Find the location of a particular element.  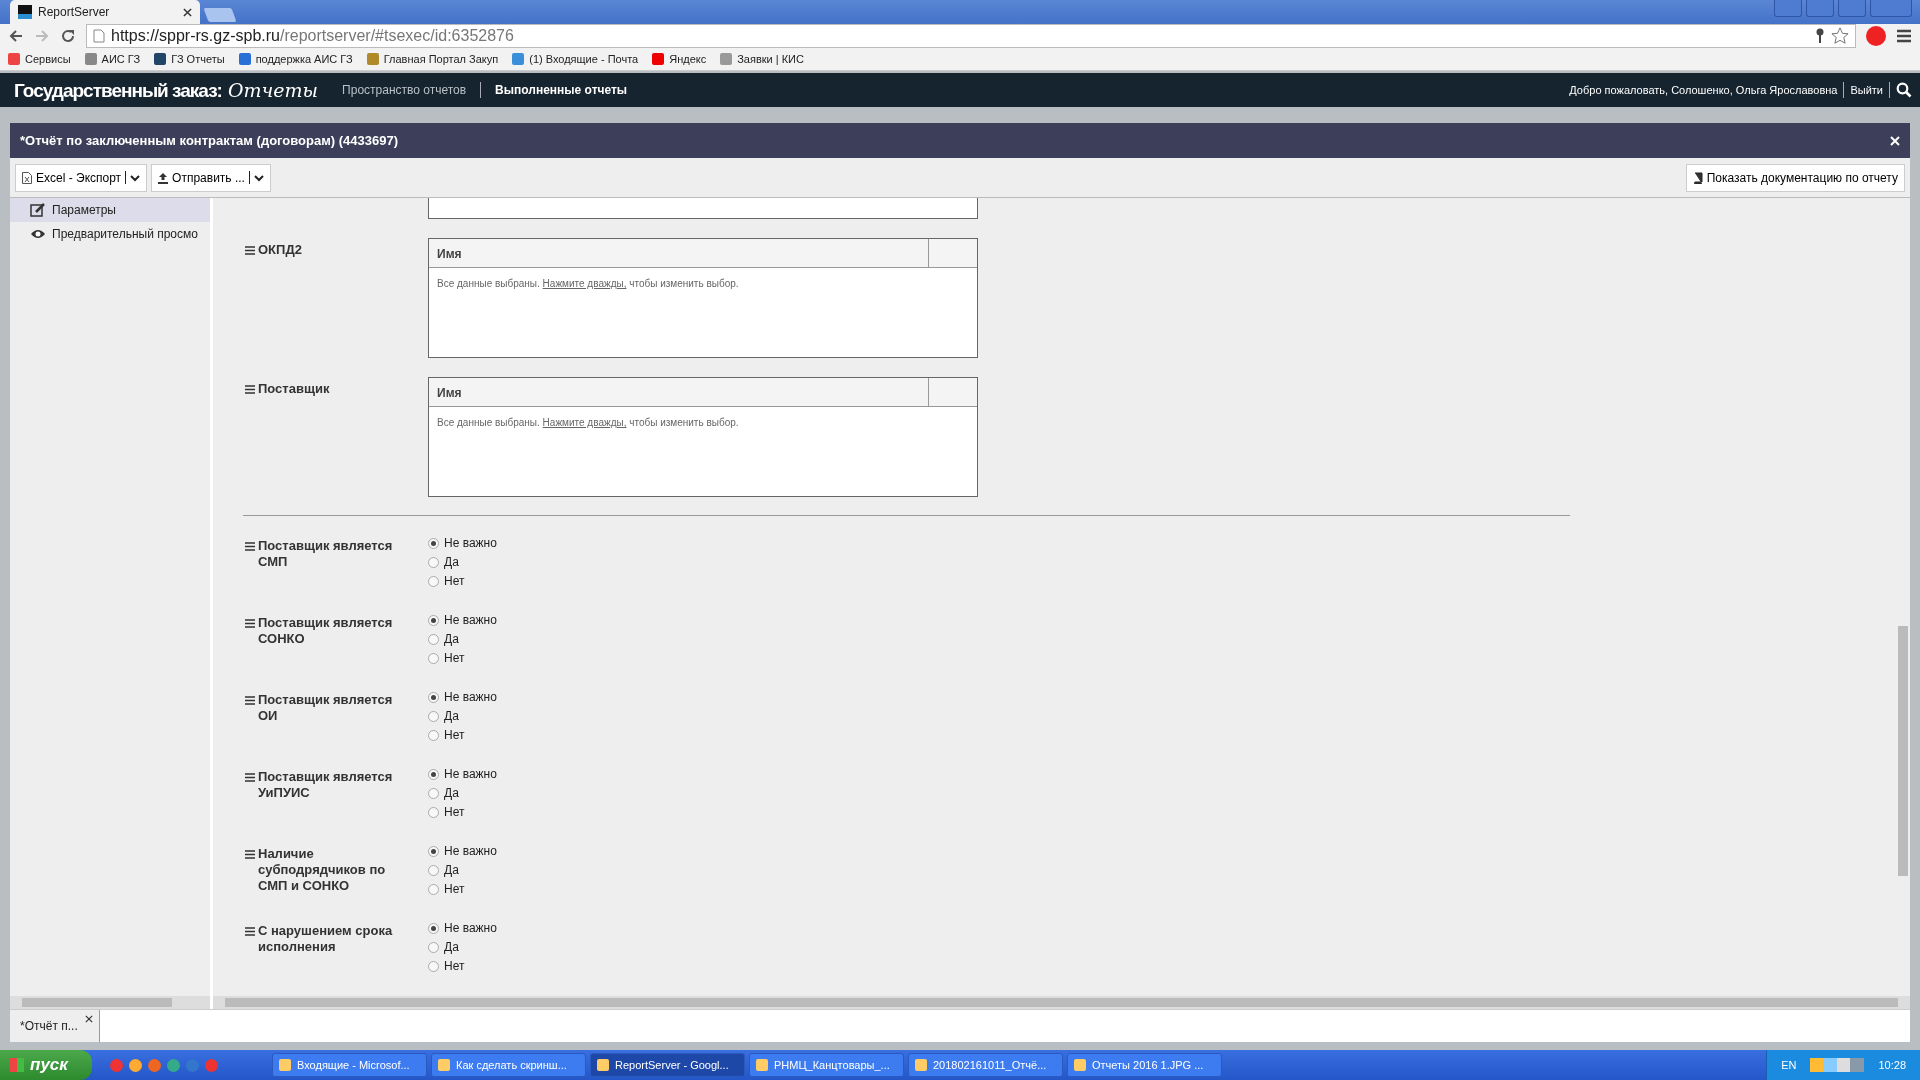

bookmark-link: Заявки | КИС is located at coordinates (762, 59).